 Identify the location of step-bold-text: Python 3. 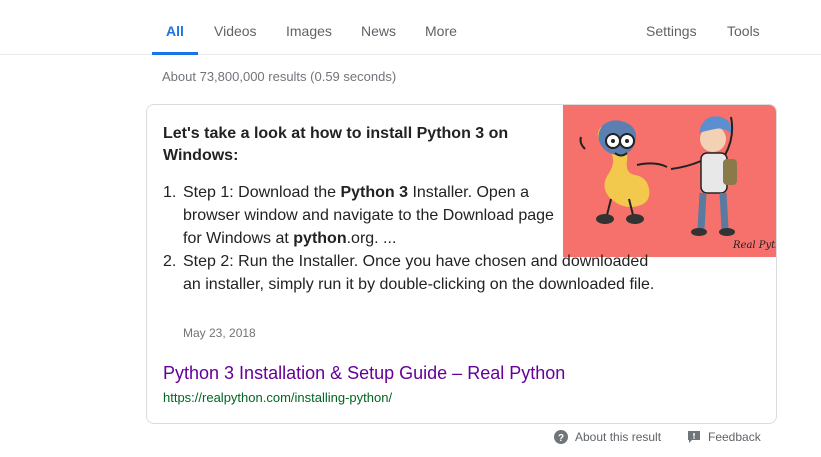
(374, 192).